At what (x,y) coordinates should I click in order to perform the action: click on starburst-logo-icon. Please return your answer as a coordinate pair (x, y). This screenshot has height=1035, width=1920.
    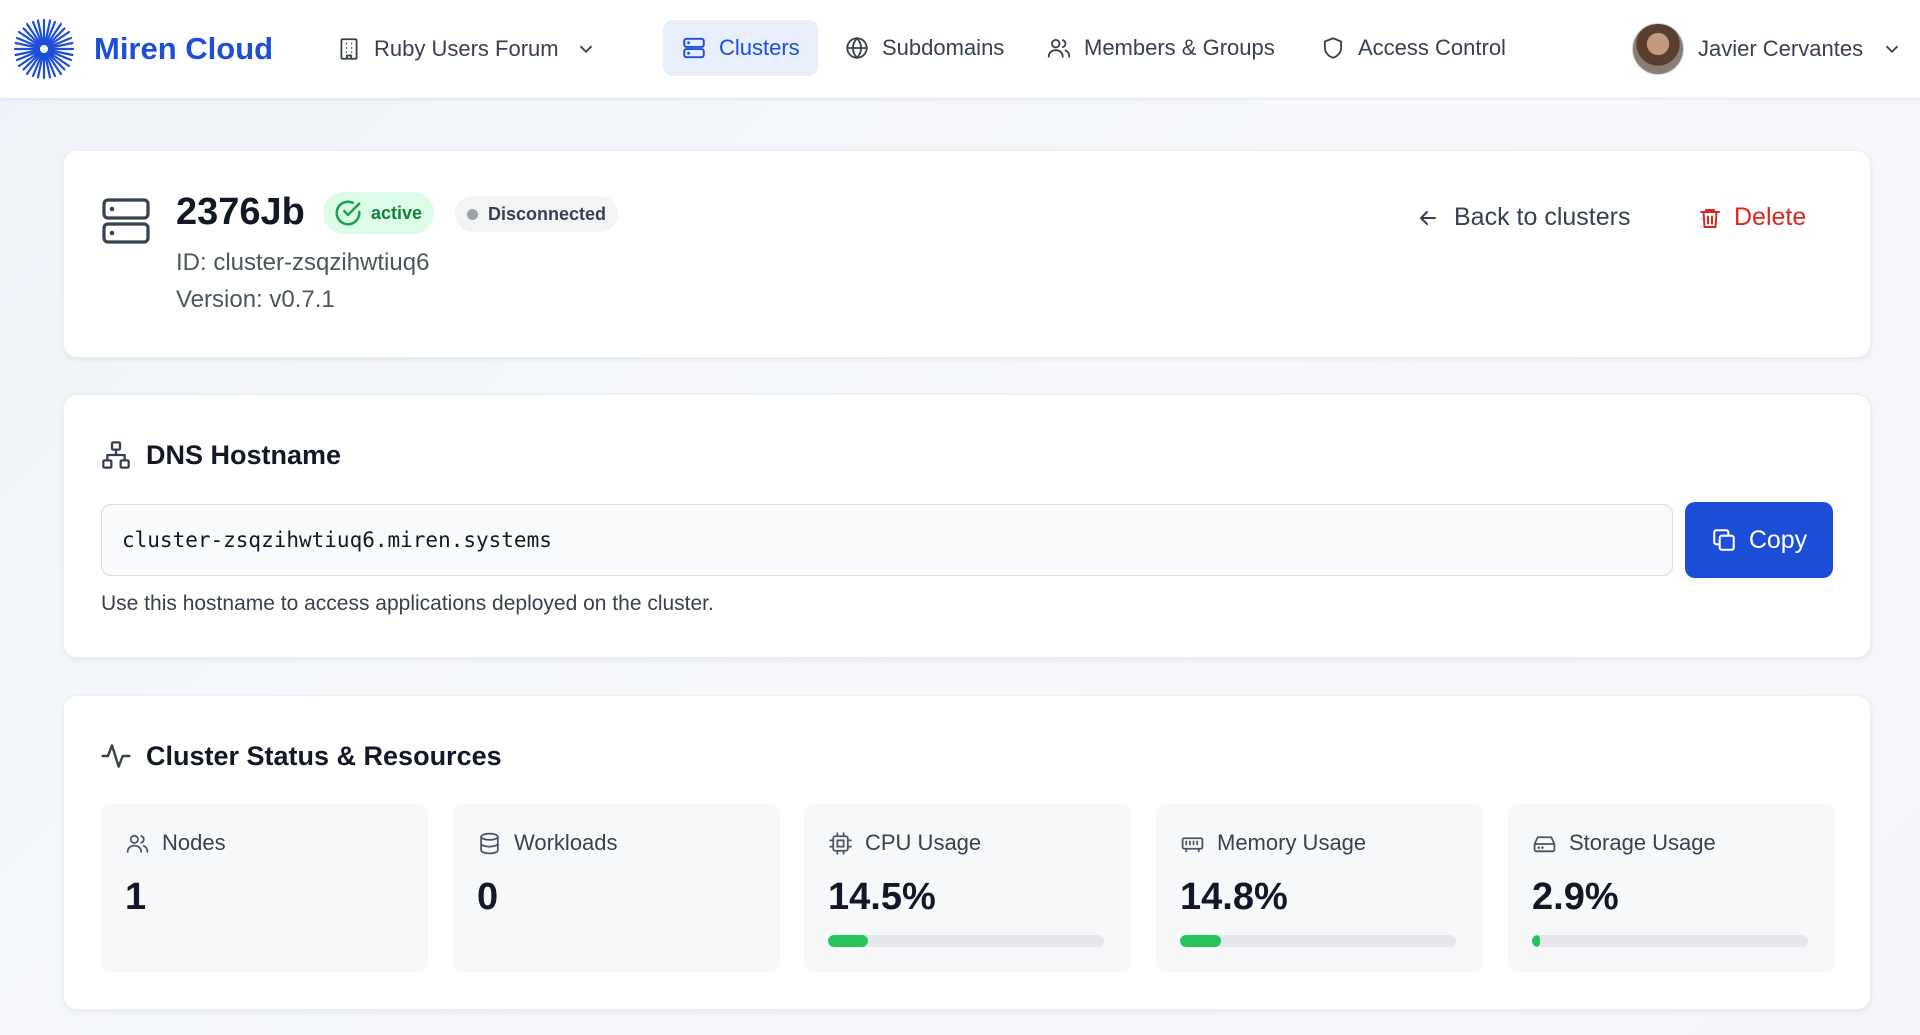
    Looking at the image, I should click on (44, 49).